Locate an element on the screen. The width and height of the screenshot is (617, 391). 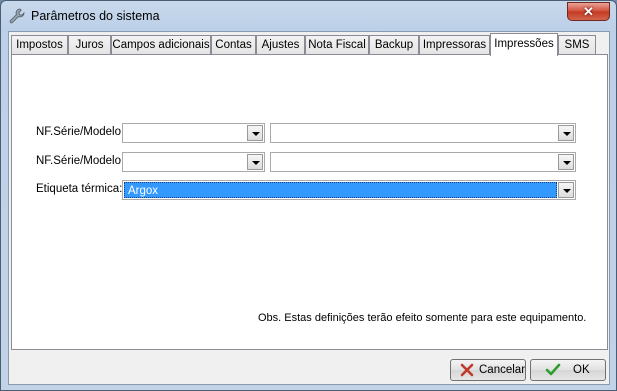
etiqueta-termica-select-value: Argox is located at coordinates (340, 190).